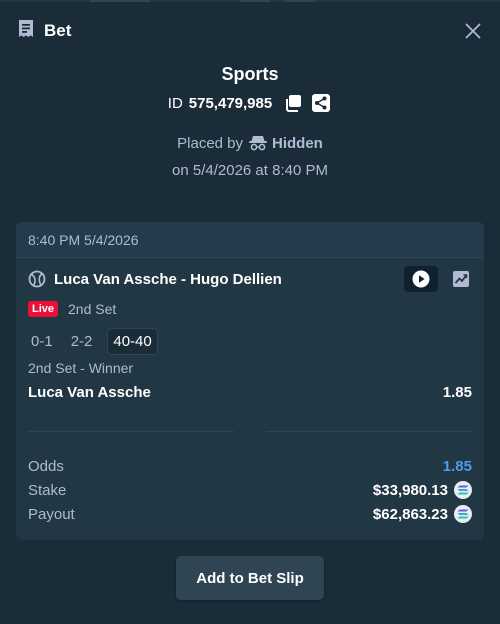 This screenshot has height=624, width=500. I want to click on copy-icon, so click(294, 103).